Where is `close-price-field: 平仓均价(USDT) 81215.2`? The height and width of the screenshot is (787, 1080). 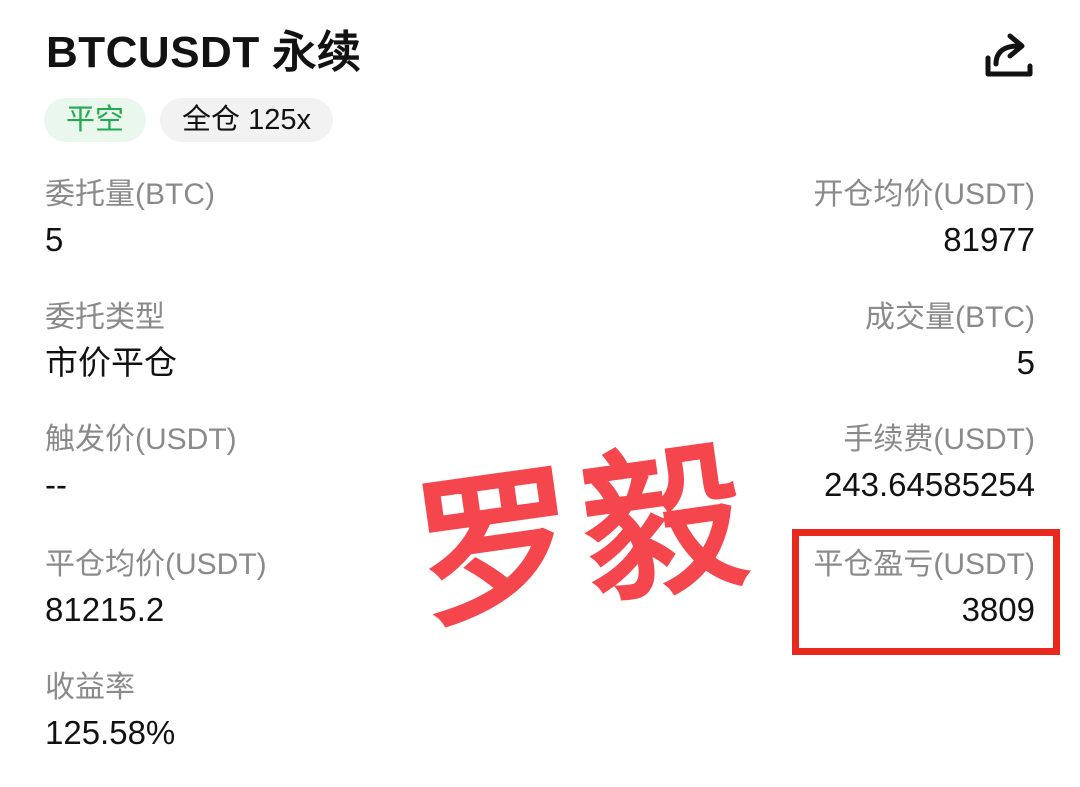 close-price-field: 平仓均价(USDT) 81215.2 is located at coordinates (156, 589).